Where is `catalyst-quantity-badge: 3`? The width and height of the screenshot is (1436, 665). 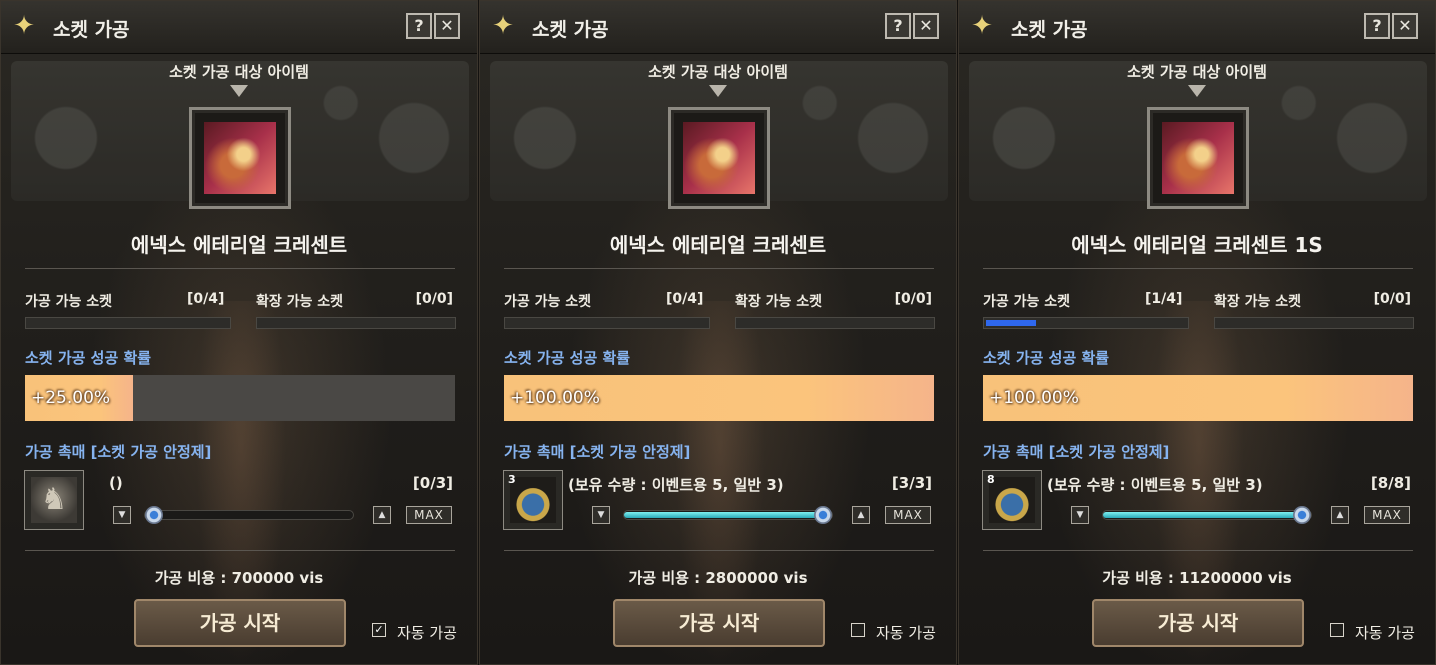 catalyst-quantity-badge: 3 is located at coordinates (512, 479).